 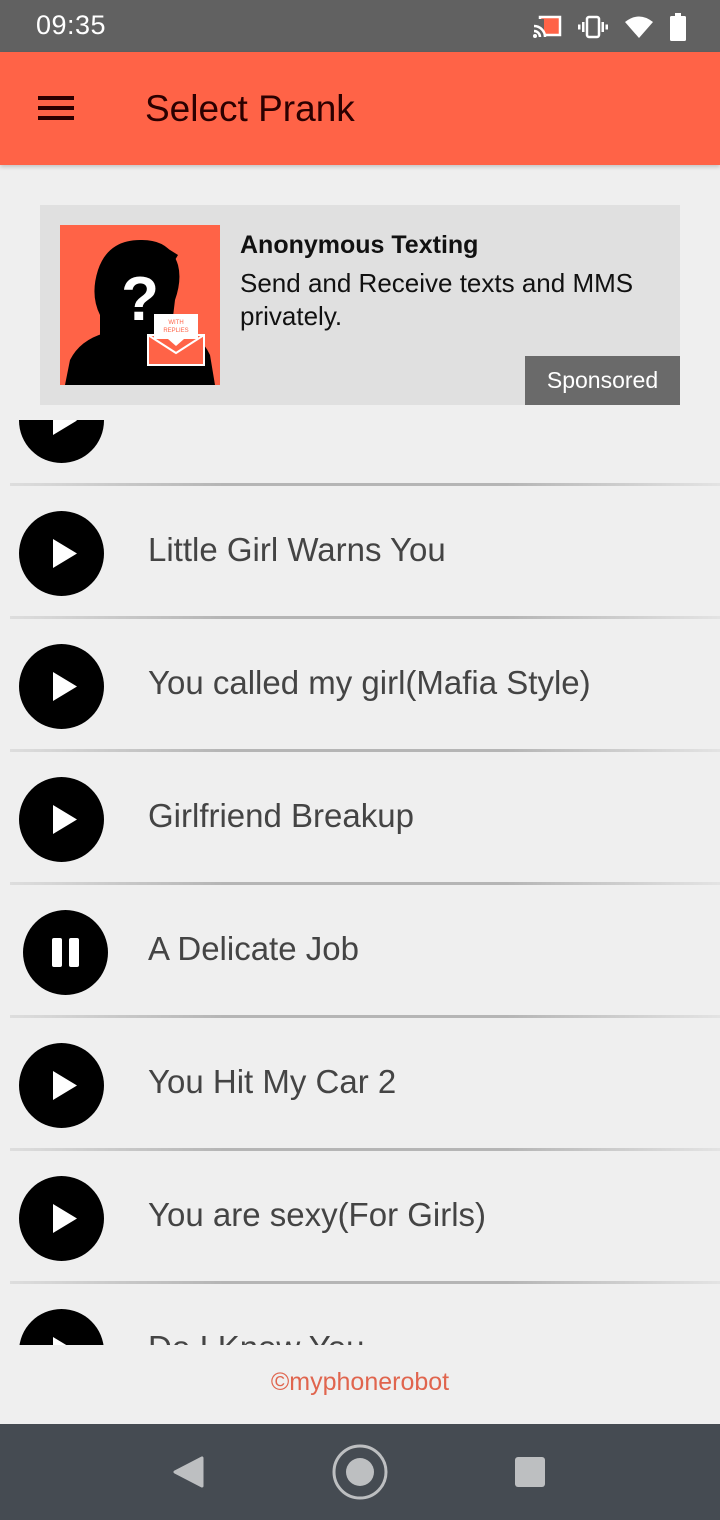 What do you see at coordinates (175, 331) in the screenshot?
I see `svg-text: REPLIES` at bounding box center [175, 331].